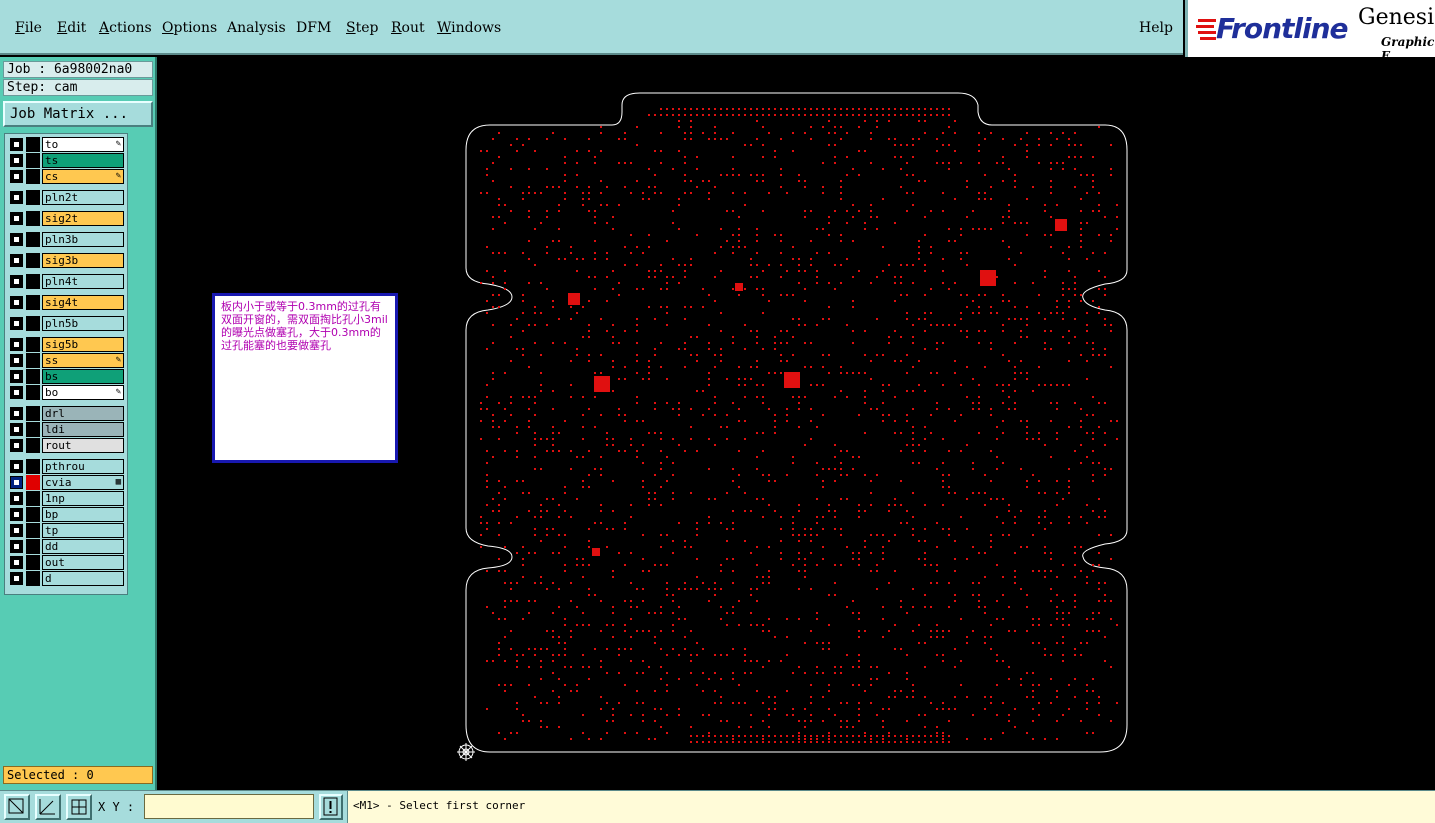  What do you see at coordinates (331, 807) in the screenshot?
I see `alert-icon` at bounding box center [331, 807].